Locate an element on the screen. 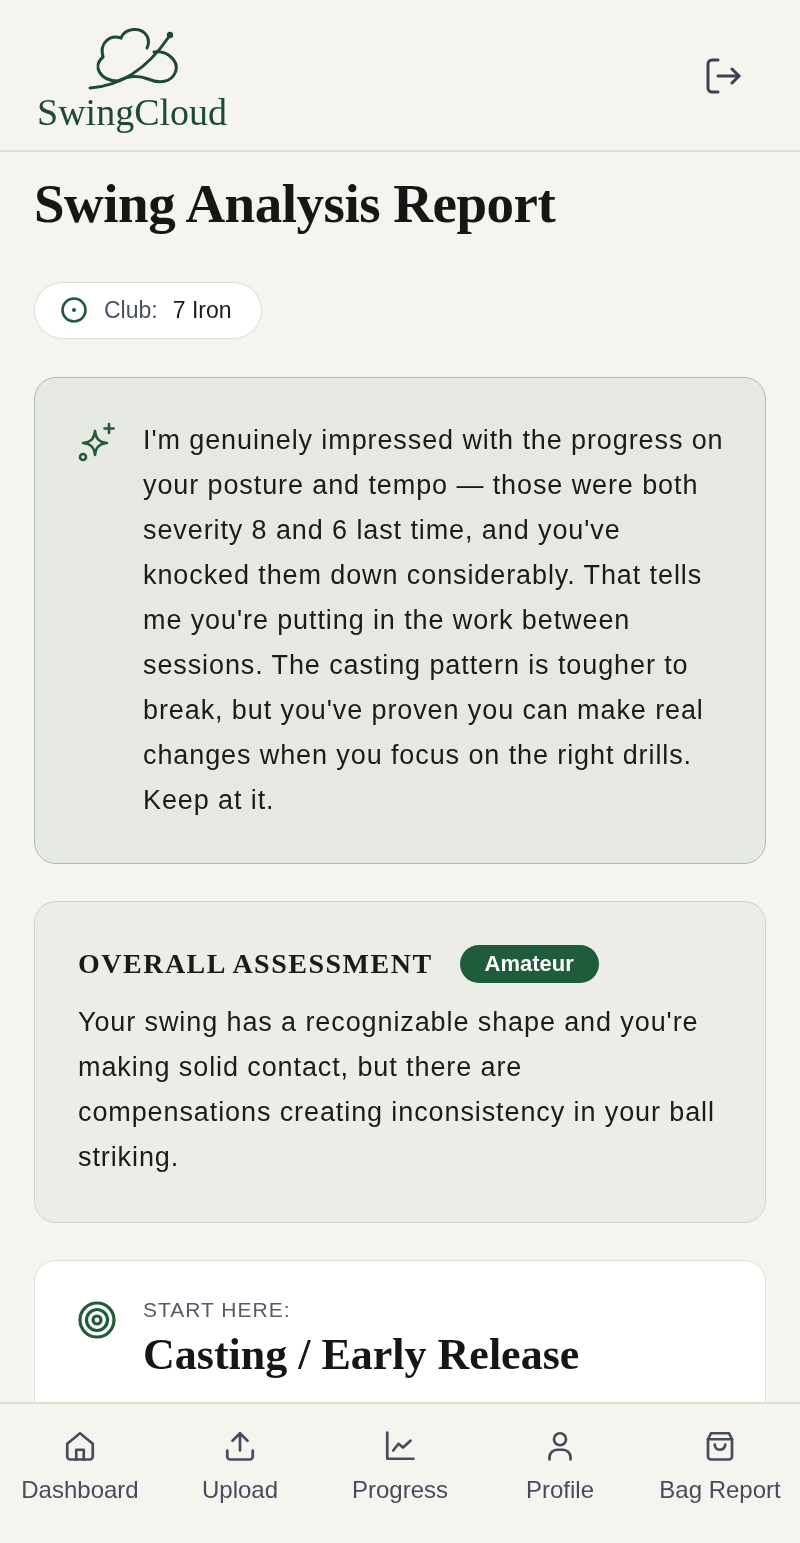 Image resolution: width=800 pixels, height=1543 pixels. brand-name: SwingCloud is located at coordinates (132, 111).